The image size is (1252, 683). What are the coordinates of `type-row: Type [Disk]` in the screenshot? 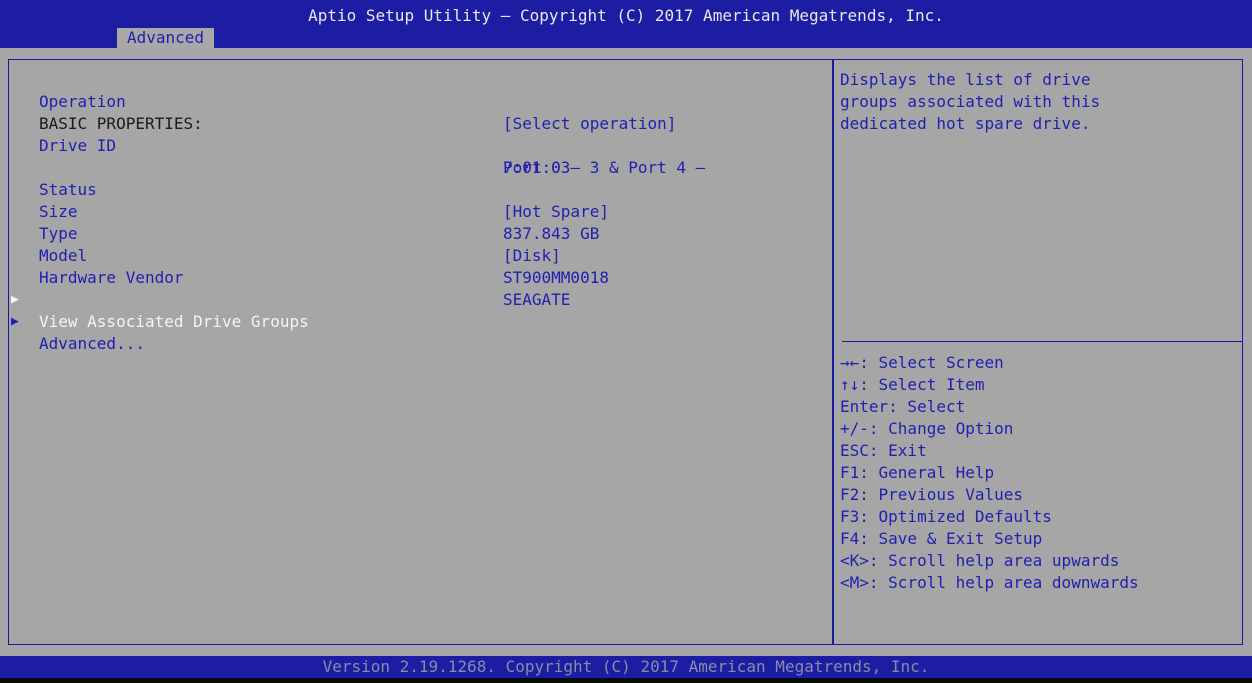 It's located at (285, 233).